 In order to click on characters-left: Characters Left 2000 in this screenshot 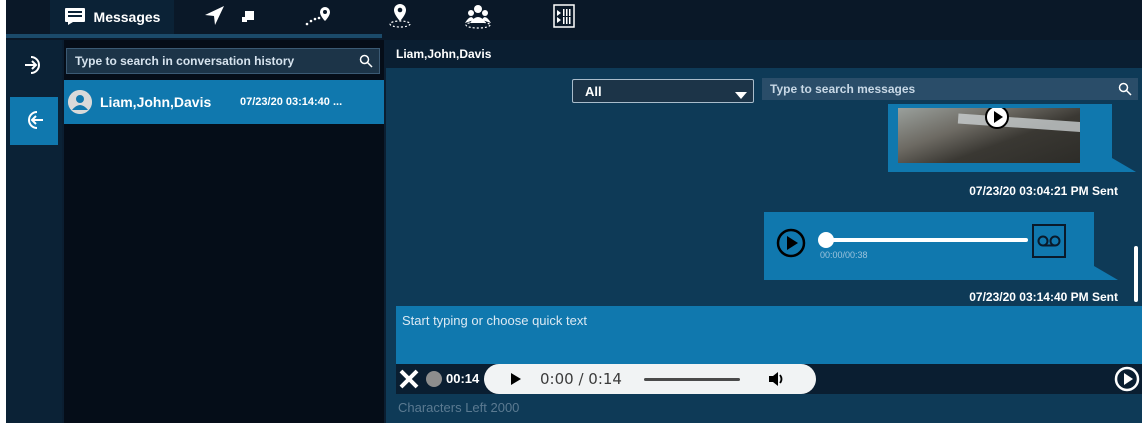, I will do `click(459, 407)`.